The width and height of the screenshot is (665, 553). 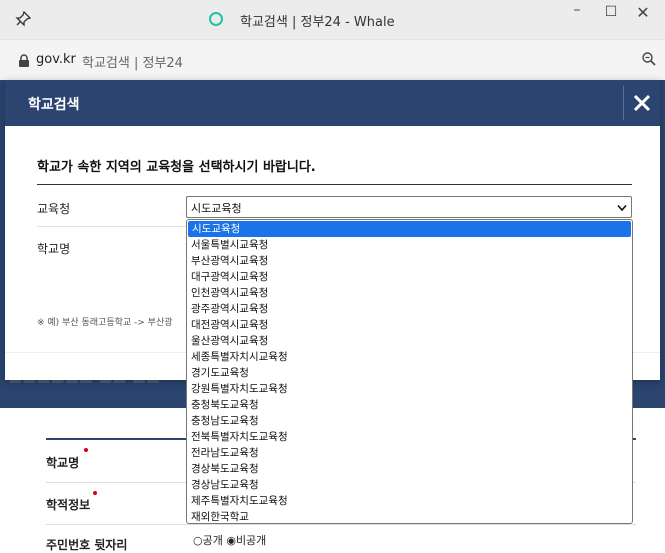 What do you see at coordinates (409, 516) in the screenshot?
I see `dropdown-option: 재외한국학교` at bounding box center [409, 516].